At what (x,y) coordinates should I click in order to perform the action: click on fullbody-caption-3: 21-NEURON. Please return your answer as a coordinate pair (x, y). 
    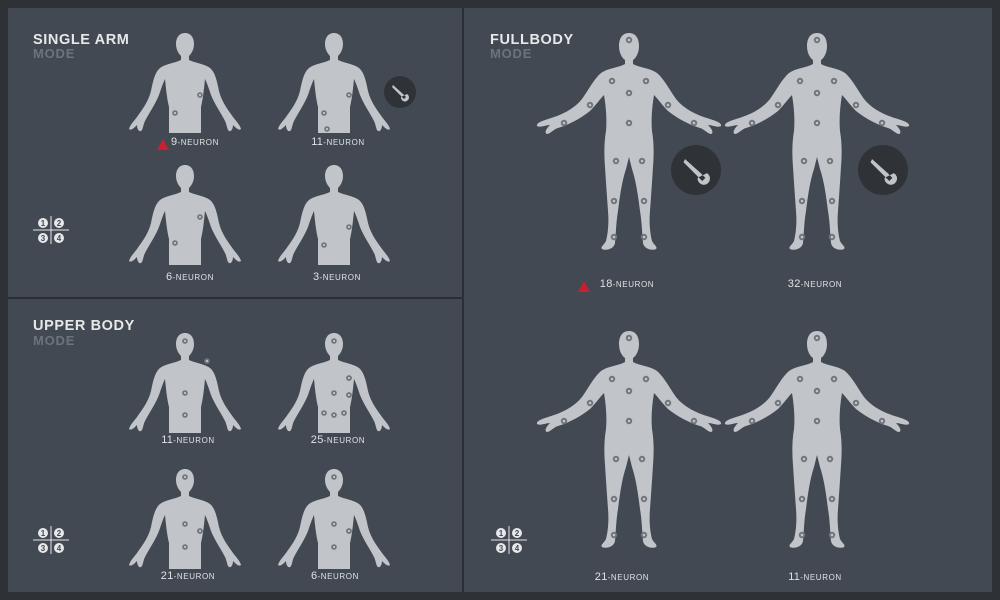
    Looking at the image, I should click on (622, 577).